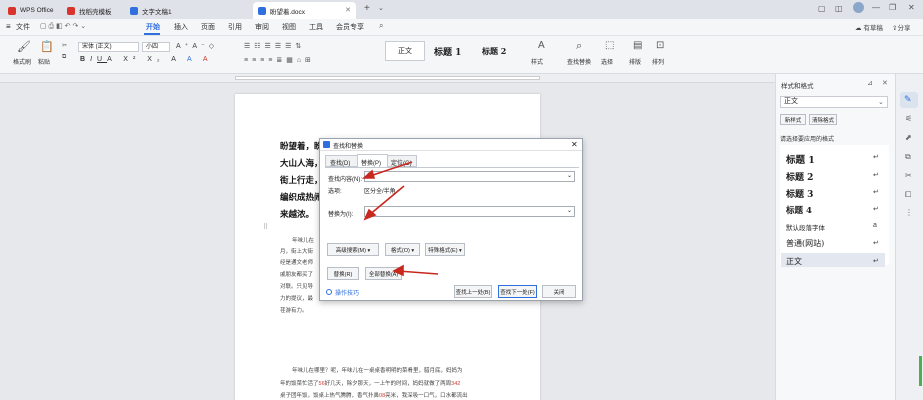 This screenshot has width=923, height=400. Describe the element at coordinates (47, 46) in the screenshot. I see `paste-icon: 📋` at that location.